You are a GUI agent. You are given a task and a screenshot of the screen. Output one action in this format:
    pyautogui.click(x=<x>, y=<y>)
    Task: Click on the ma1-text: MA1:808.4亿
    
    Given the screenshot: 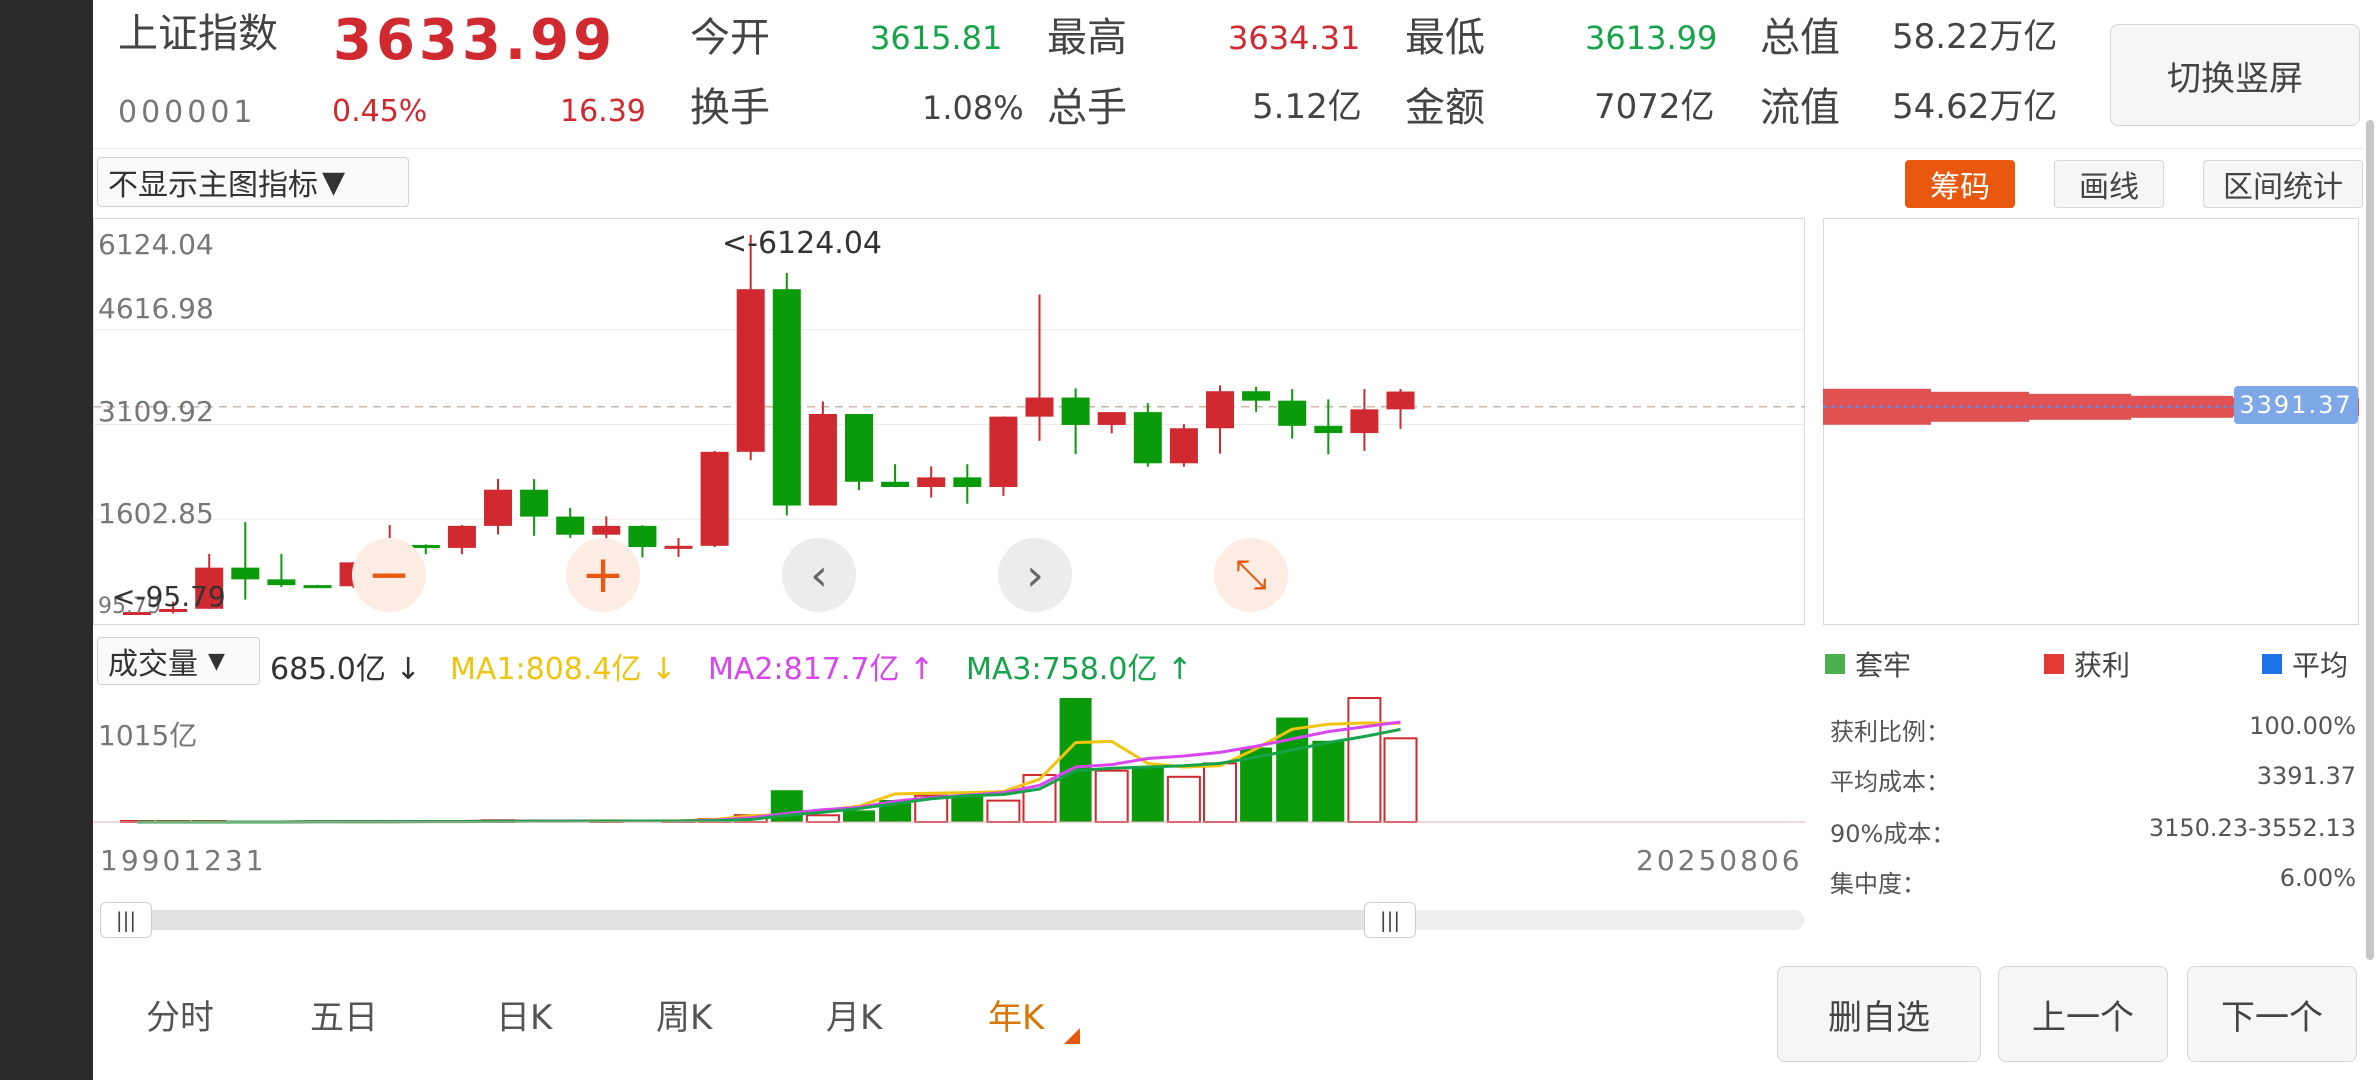 What is the action you would take?
    pyautogui.click(x=546, y=669)
    